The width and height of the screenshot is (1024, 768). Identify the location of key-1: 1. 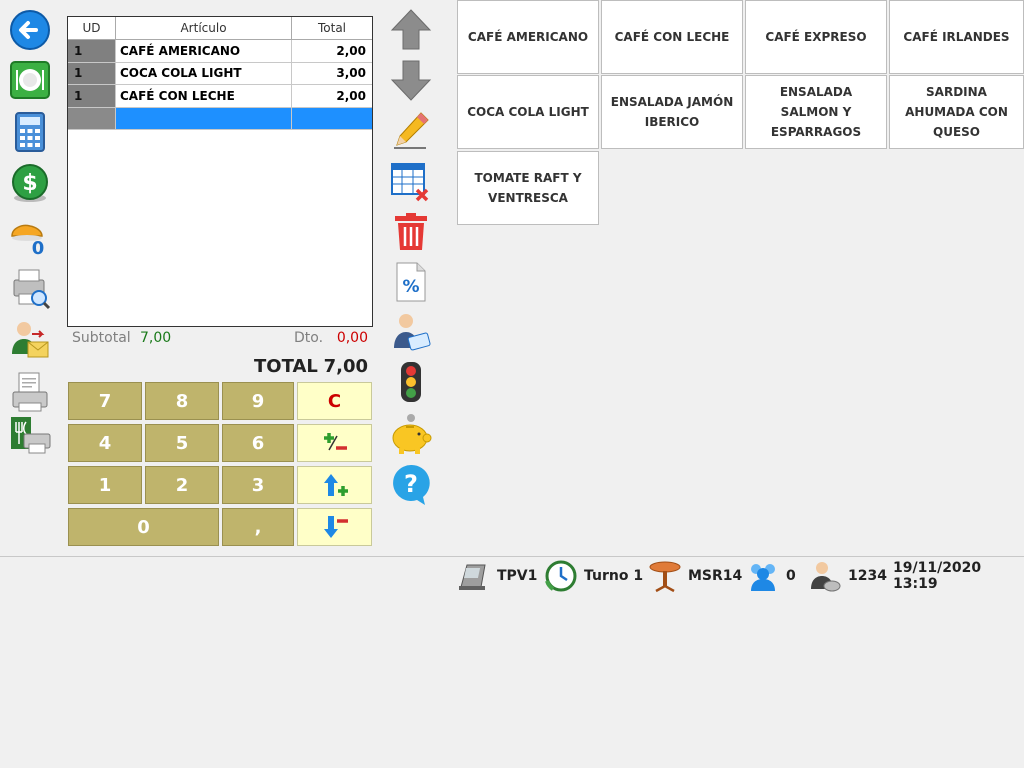
(105, 485).